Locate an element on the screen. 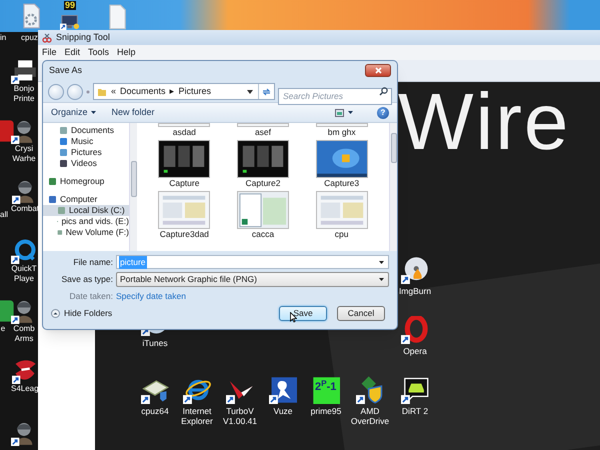  icon-label: iTunes is located at coordinates (155, 343).